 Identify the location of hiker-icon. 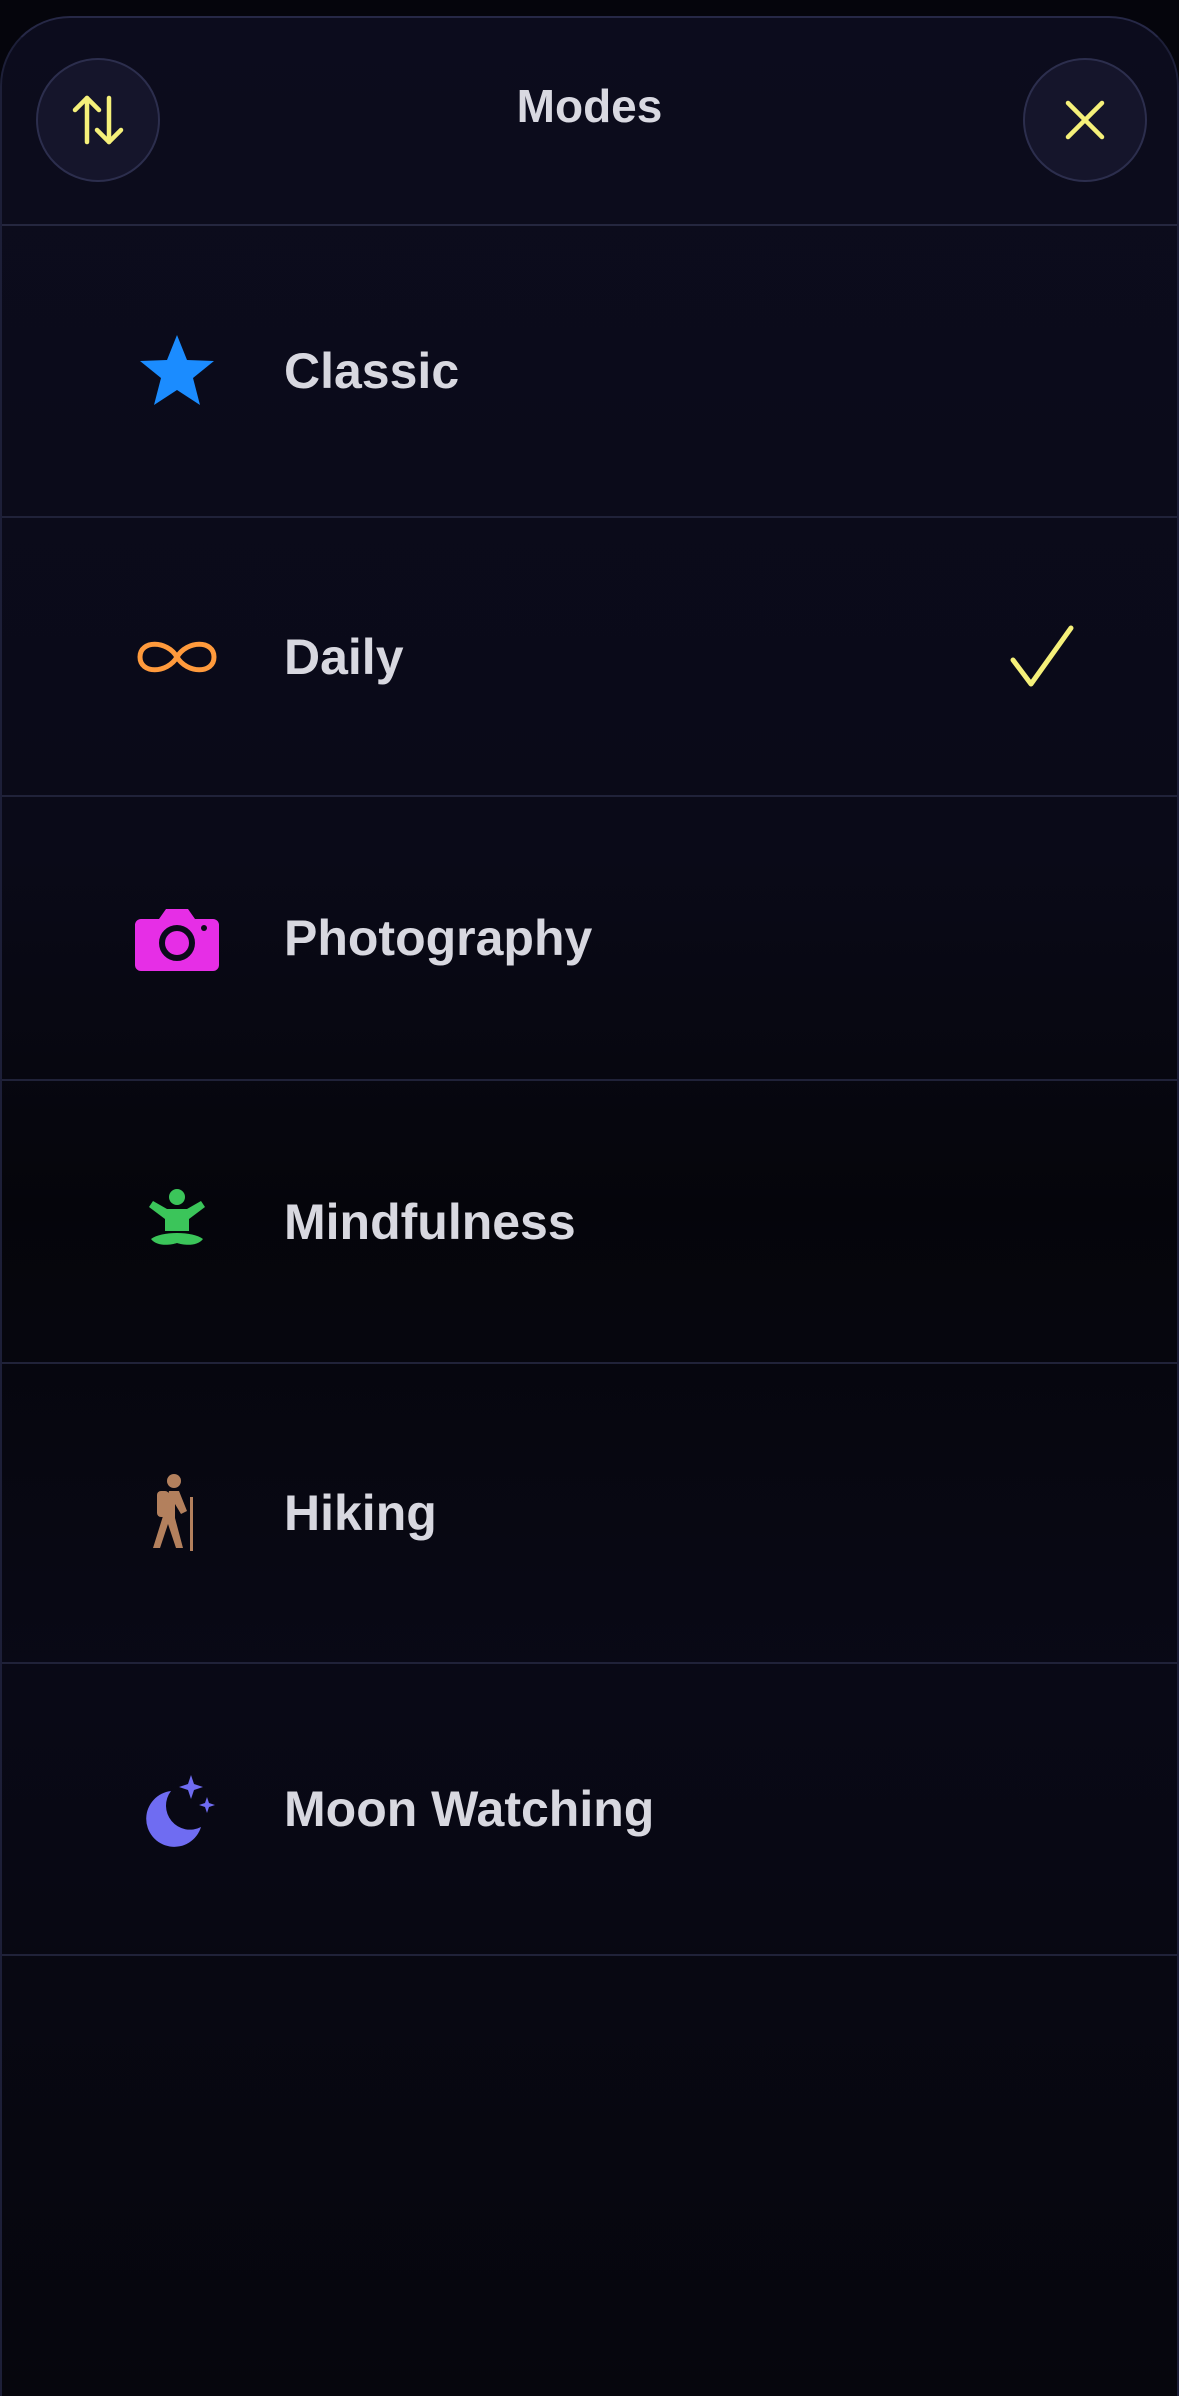
(177, 1513).